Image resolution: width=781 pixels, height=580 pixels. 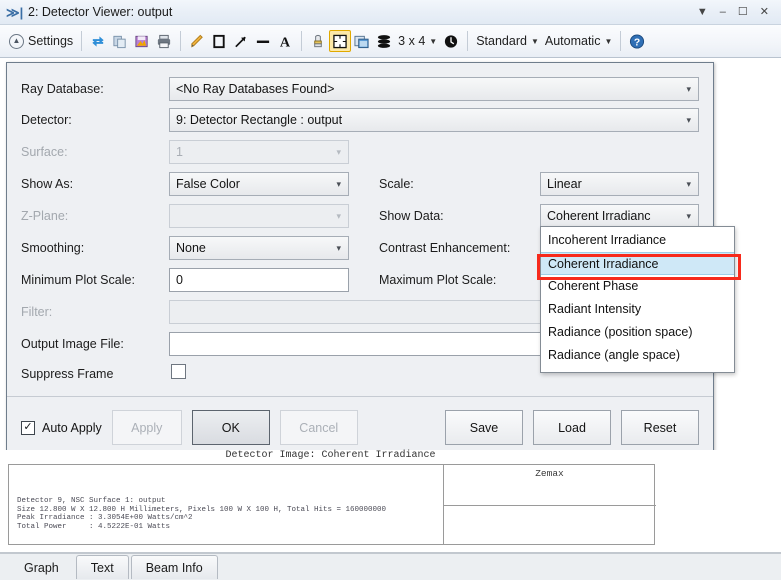 I want to click on tab-graph-label: Graph, so click(x=41, y=567).